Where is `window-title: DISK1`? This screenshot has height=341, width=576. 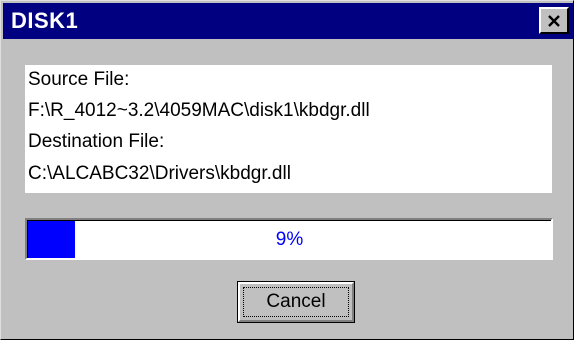 window-title: DISK1 is located at coordinates (45, 20).